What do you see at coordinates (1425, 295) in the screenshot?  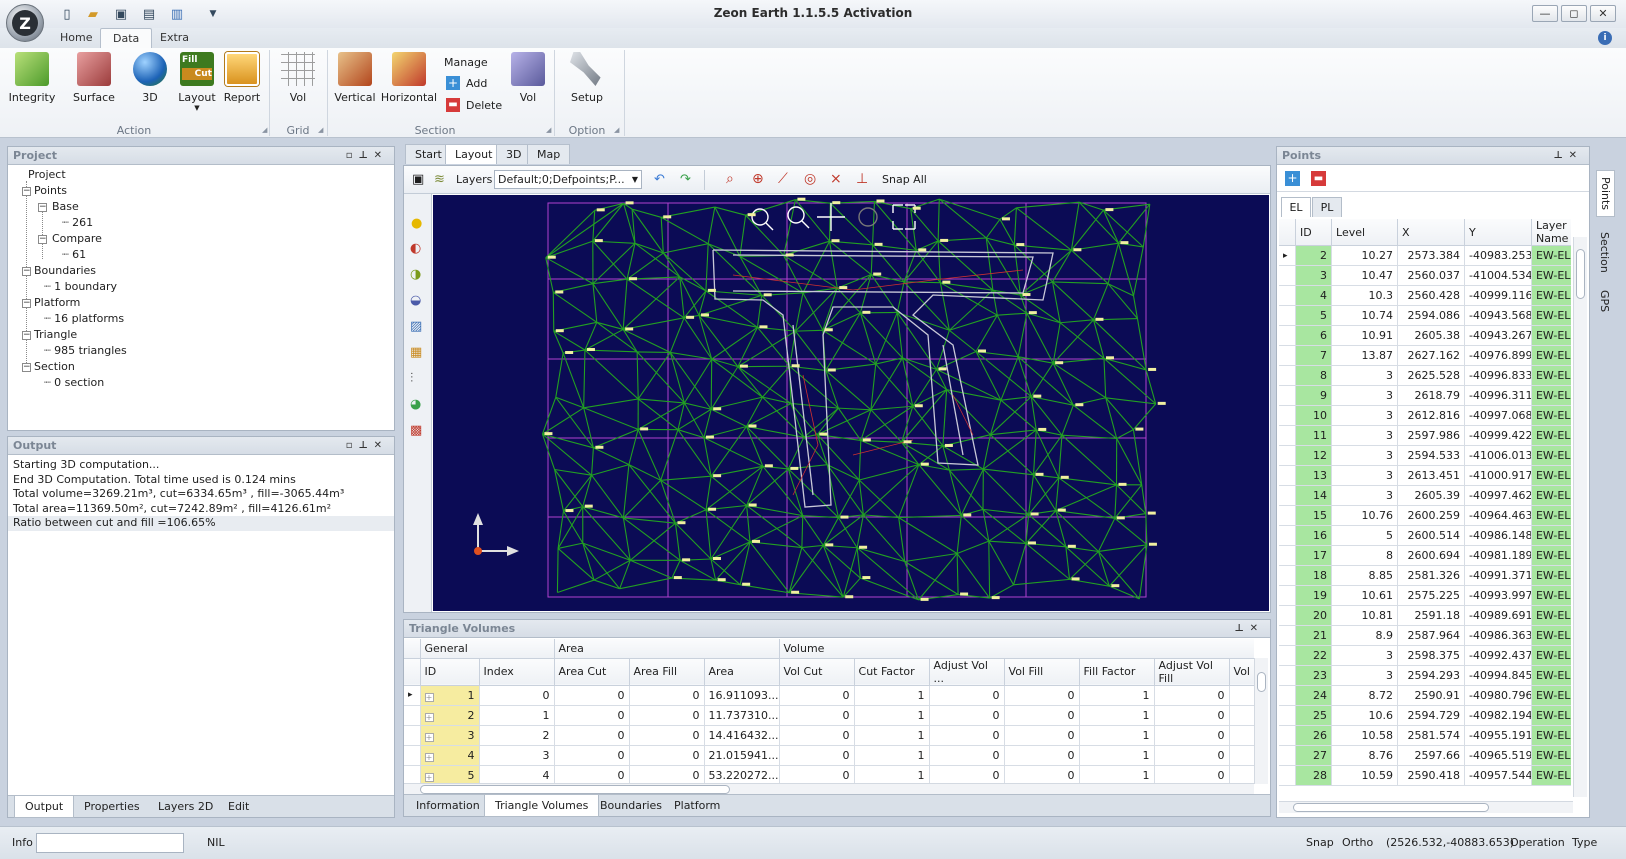 I see `table-row: 4 10.3 2560.428 -40999.116 EW-EL` at bounding box center [1425, 295].